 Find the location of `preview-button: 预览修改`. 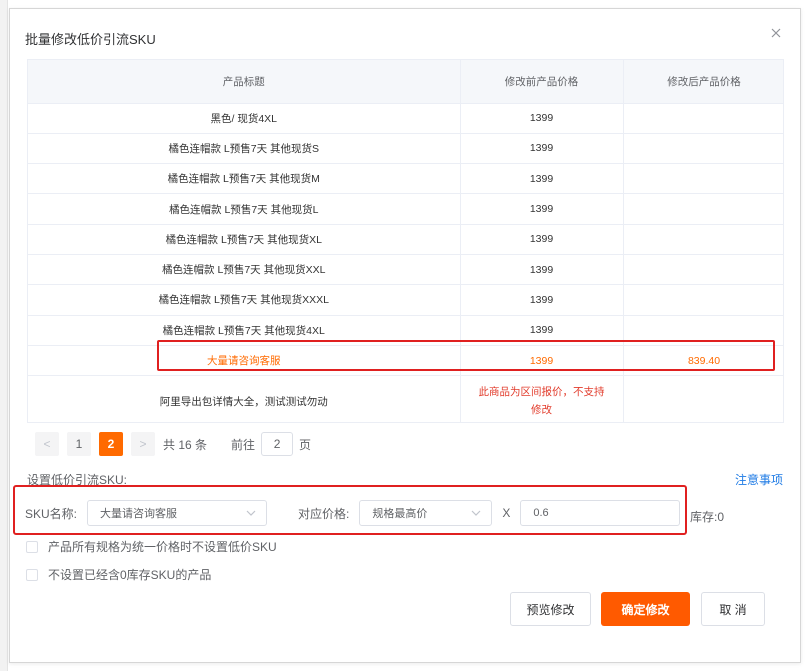

preview-button: 预览修改 is located at coordinates (550, 609).